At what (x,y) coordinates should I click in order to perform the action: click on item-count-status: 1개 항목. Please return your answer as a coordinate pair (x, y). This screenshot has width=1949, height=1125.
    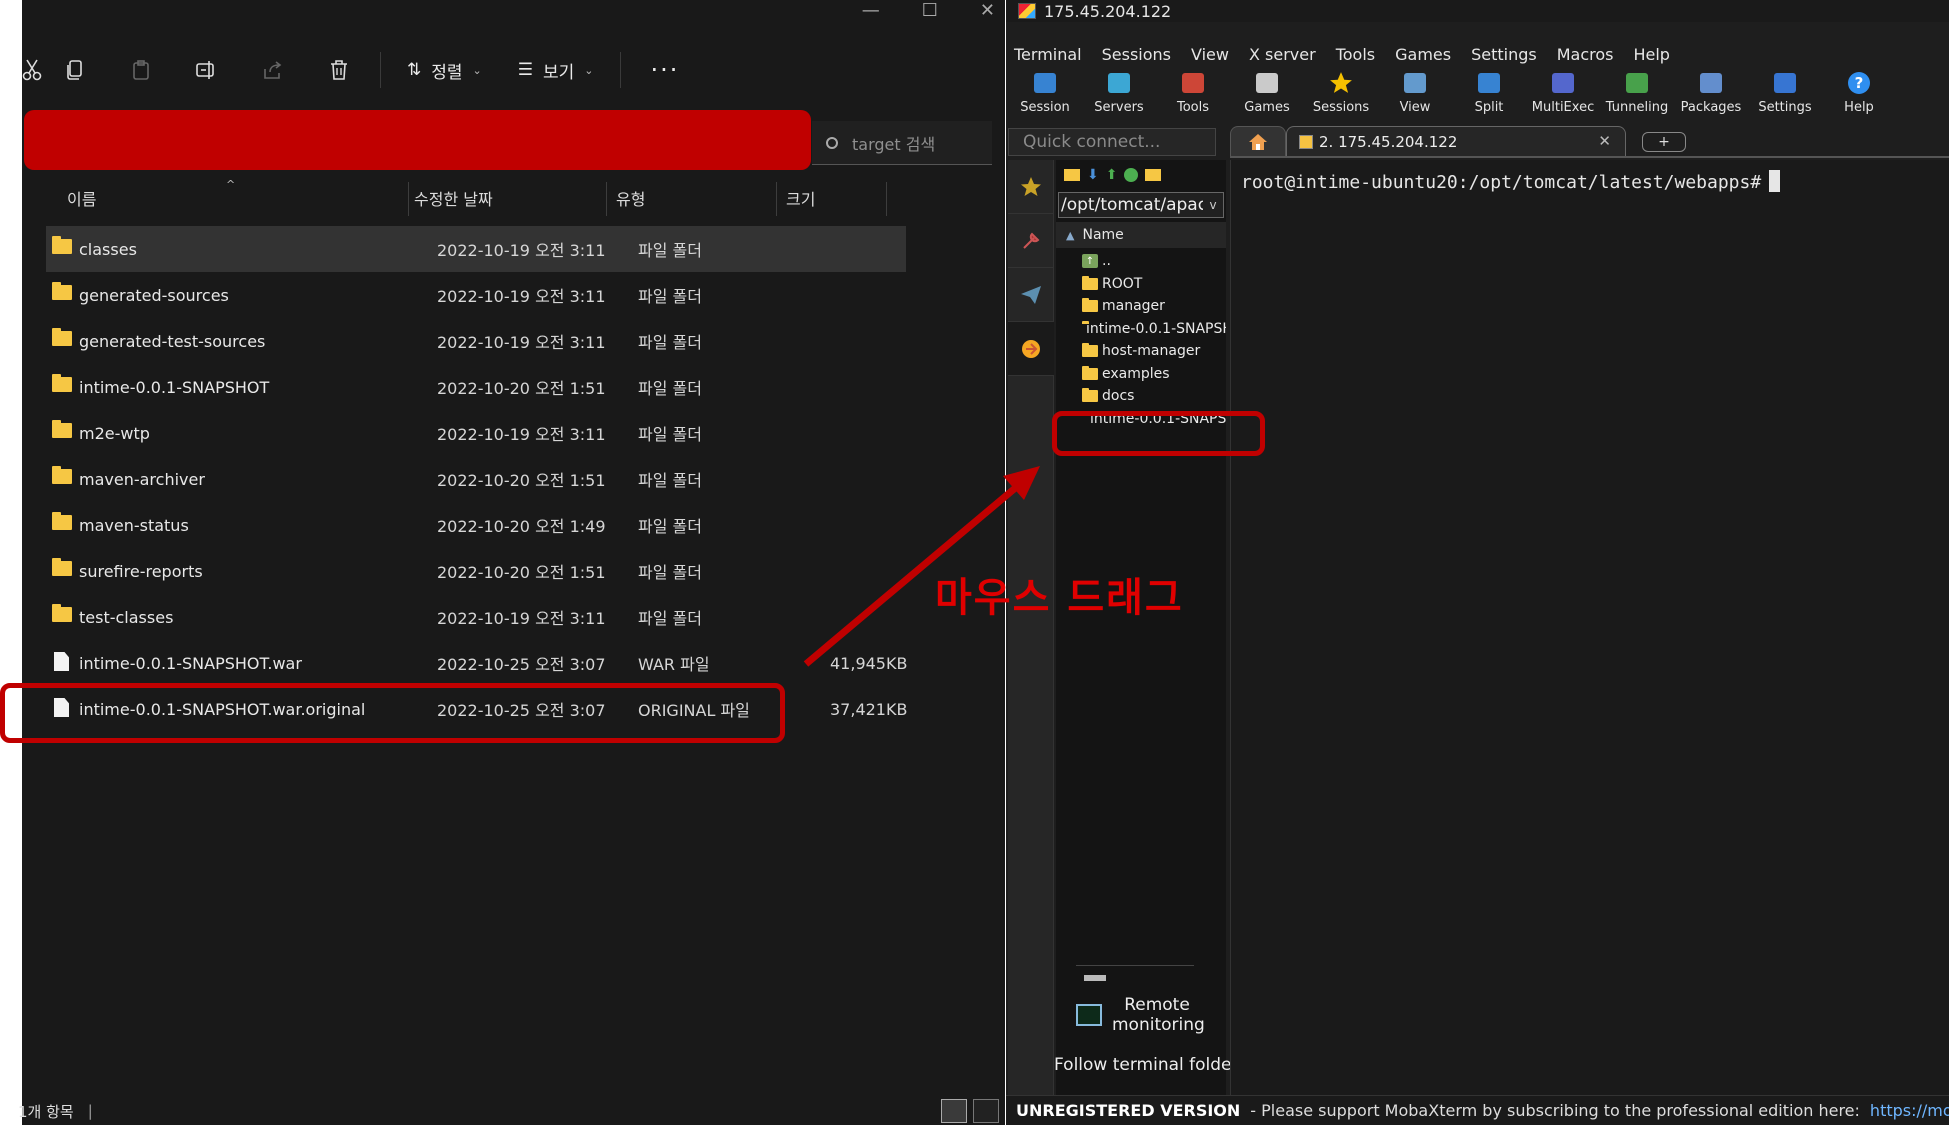
    Looking at the image, I should click on (46, 1111).